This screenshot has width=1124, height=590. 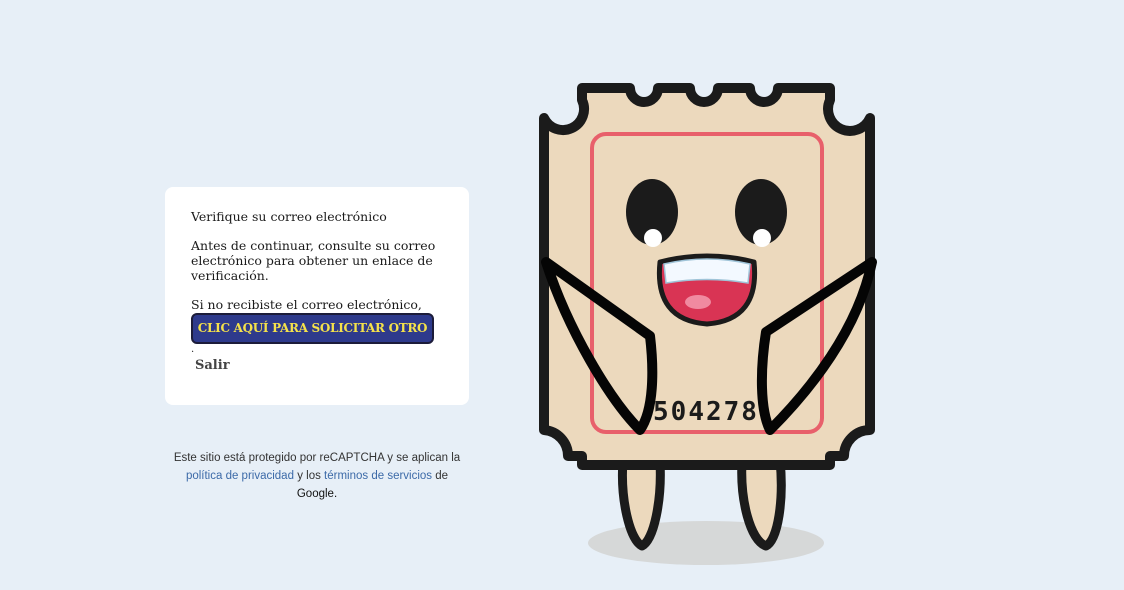 What do you see at coordinates (309, 476) in the screenshot?
I see `recaptcha-and: y los` at bounding box center [309, 476].